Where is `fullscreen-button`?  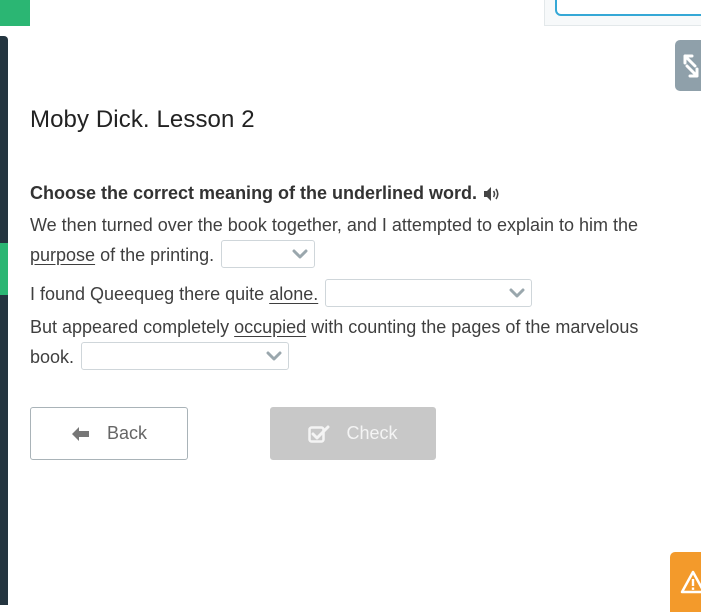 fullscreen-button is located at coordinates (688, 65).